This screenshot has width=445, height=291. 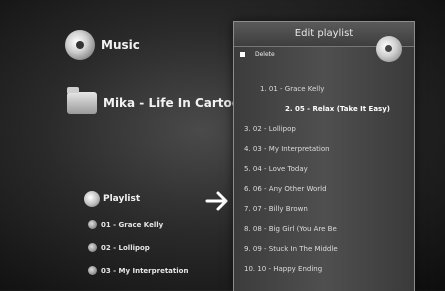 What do you see at coordinates (270, 129) in the screenshot?
I see `edit-playlist-item-label: 3. 02 - Lollipop` at bounding box center [270, 129].